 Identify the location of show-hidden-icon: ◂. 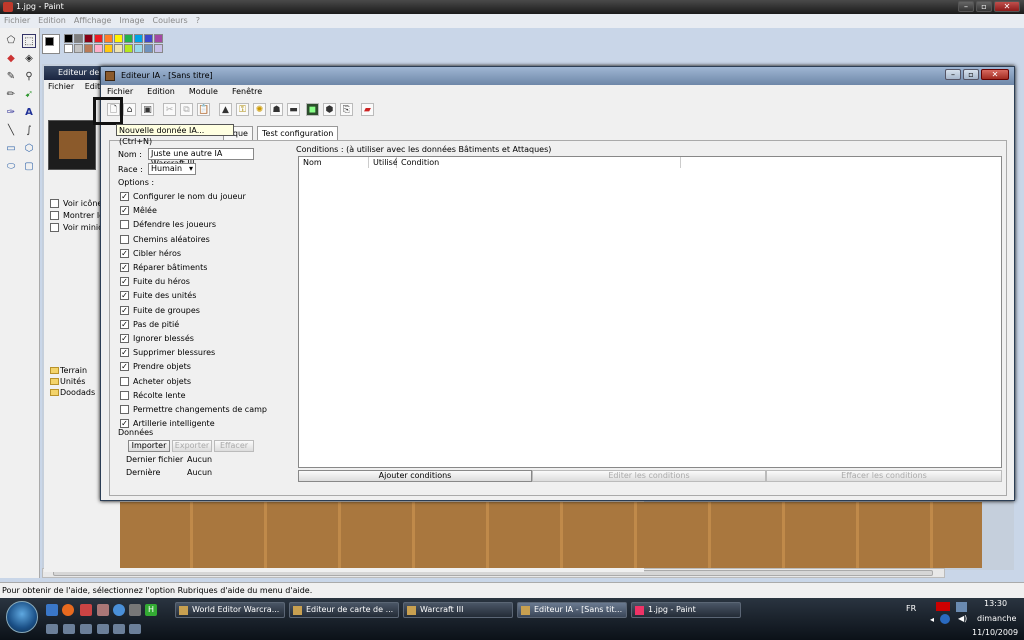
(932, 619).